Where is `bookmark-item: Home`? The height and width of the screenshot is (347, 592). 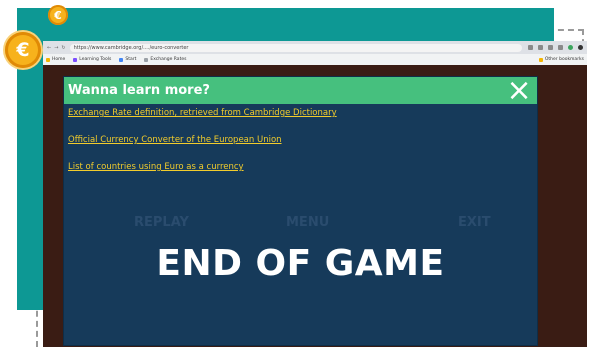 bookmark-item: Home is located at coordinates (55, 59).